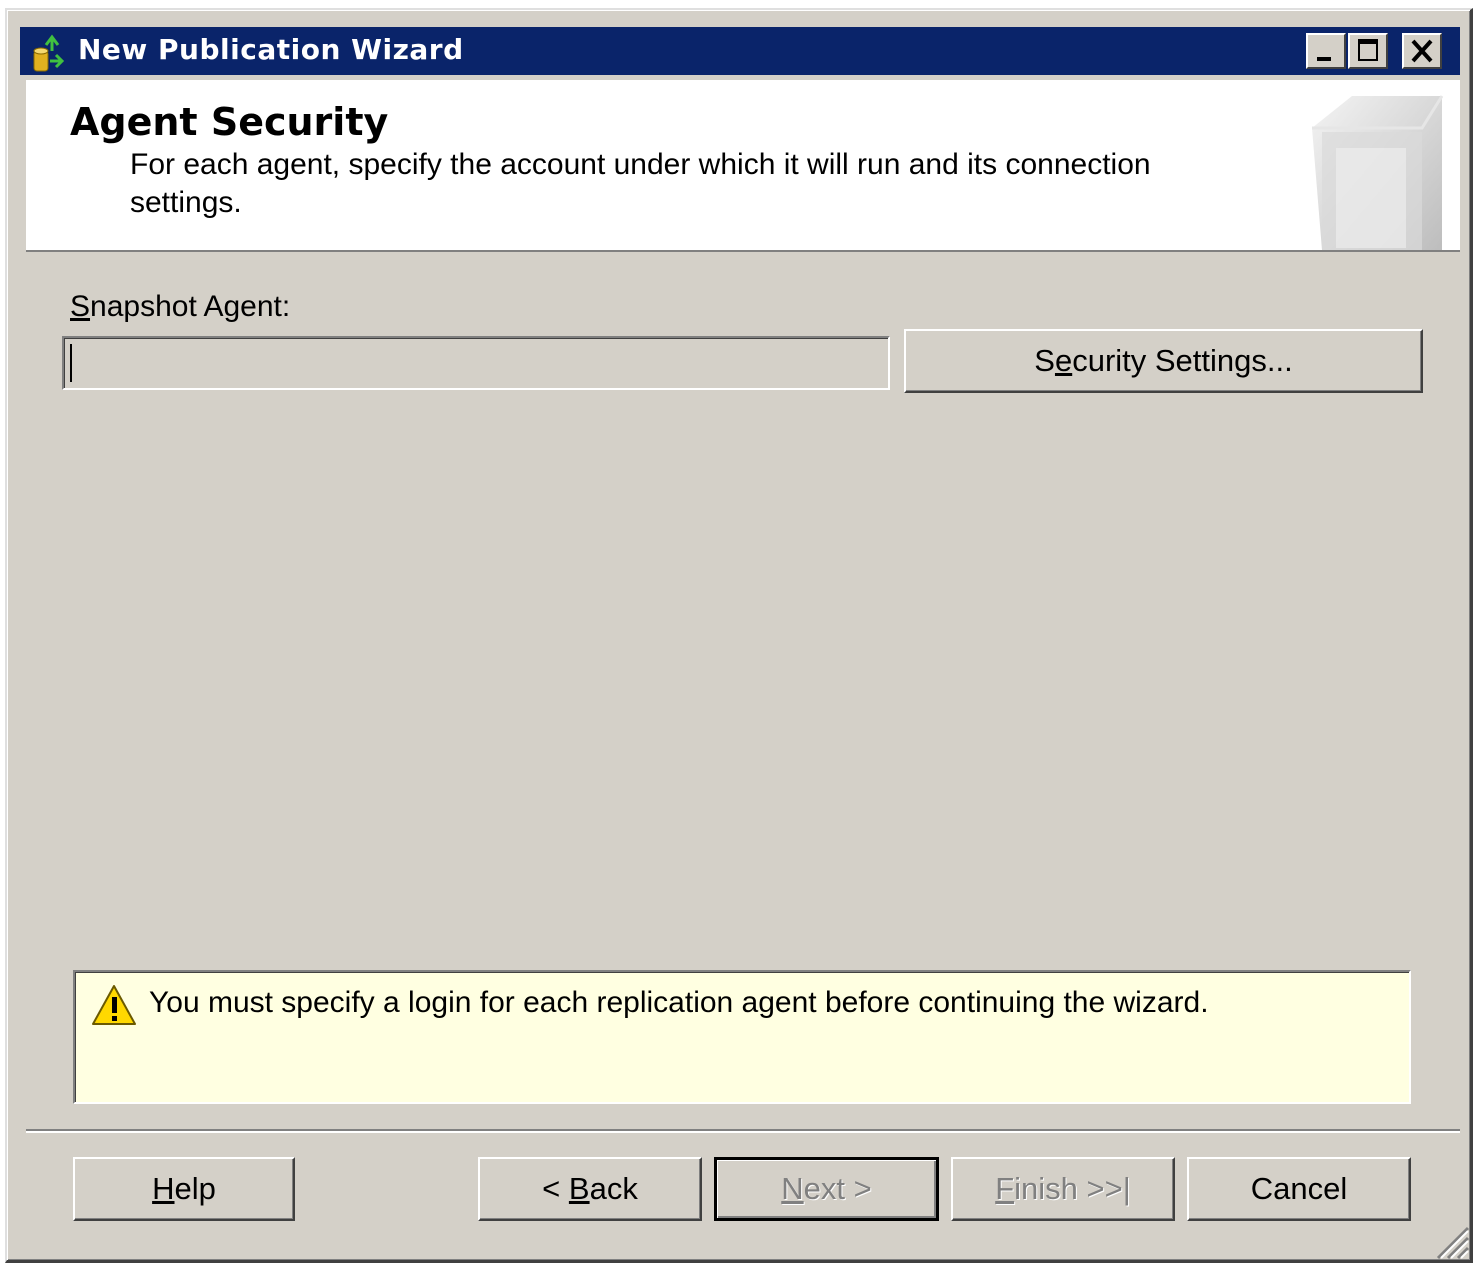 The width and height of the screenshot is (1482, 1272). What do you see at coordinates (114, 1005) in the screenshot?
I see `warning-icon` at bounding box center [114, 1005].